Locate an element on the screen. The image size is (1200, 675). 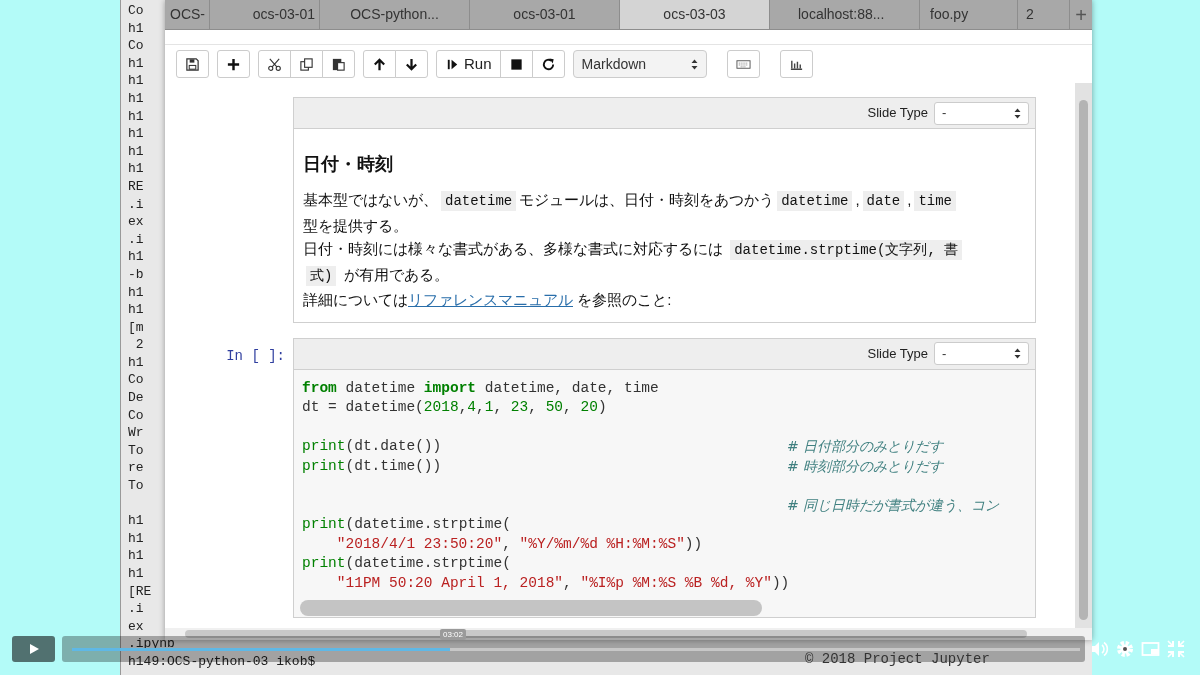
stop-button is located at coordinates (516, 64).